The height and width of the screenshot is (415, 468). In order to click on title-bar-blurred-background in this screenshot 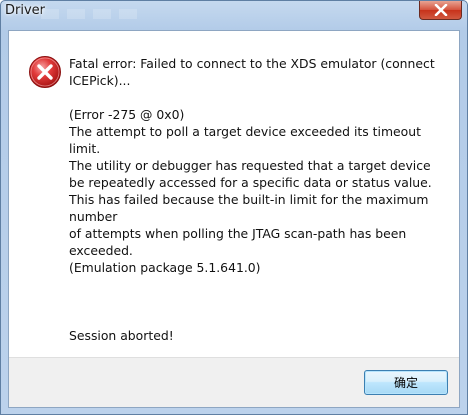, I will do `click(91, 14)`.